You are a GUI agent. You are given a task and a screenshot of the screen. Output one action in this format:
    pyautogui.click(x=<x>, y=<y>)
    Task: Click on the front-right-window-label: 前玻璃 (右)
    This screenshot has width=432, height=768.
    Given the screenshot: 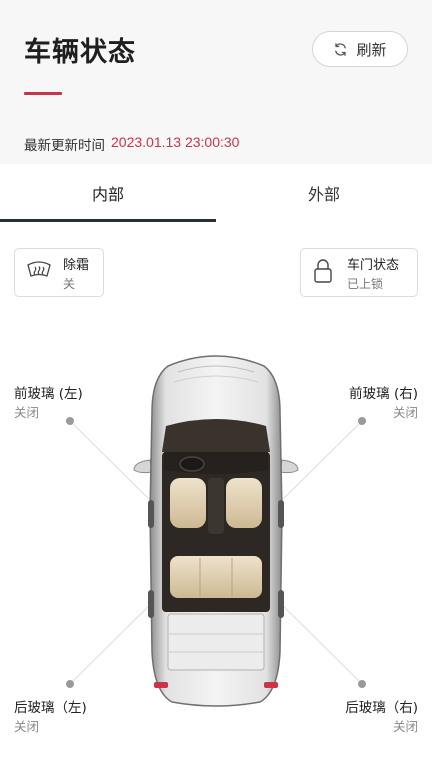 What is the action you would take?
    pyautogui.click(x=383, y=394)
    